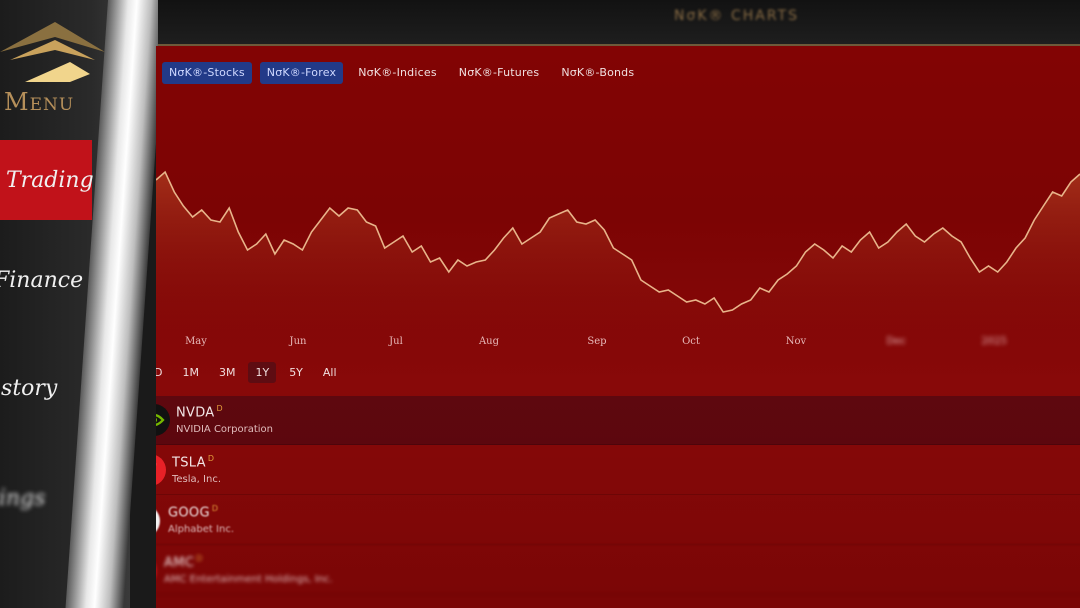 This screenshot has width=1080, height=608. I want to click on app-title: NσK® CHARTS, so click(737, 16).